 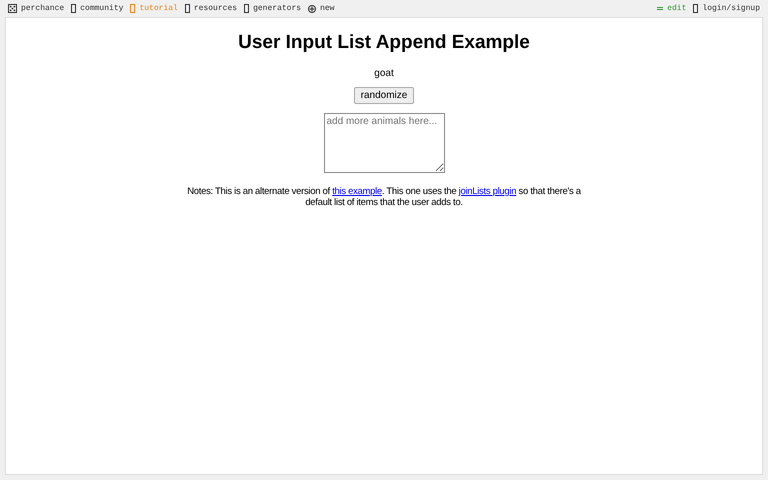 I want to click on add-icon, so click(x=312, y=8).